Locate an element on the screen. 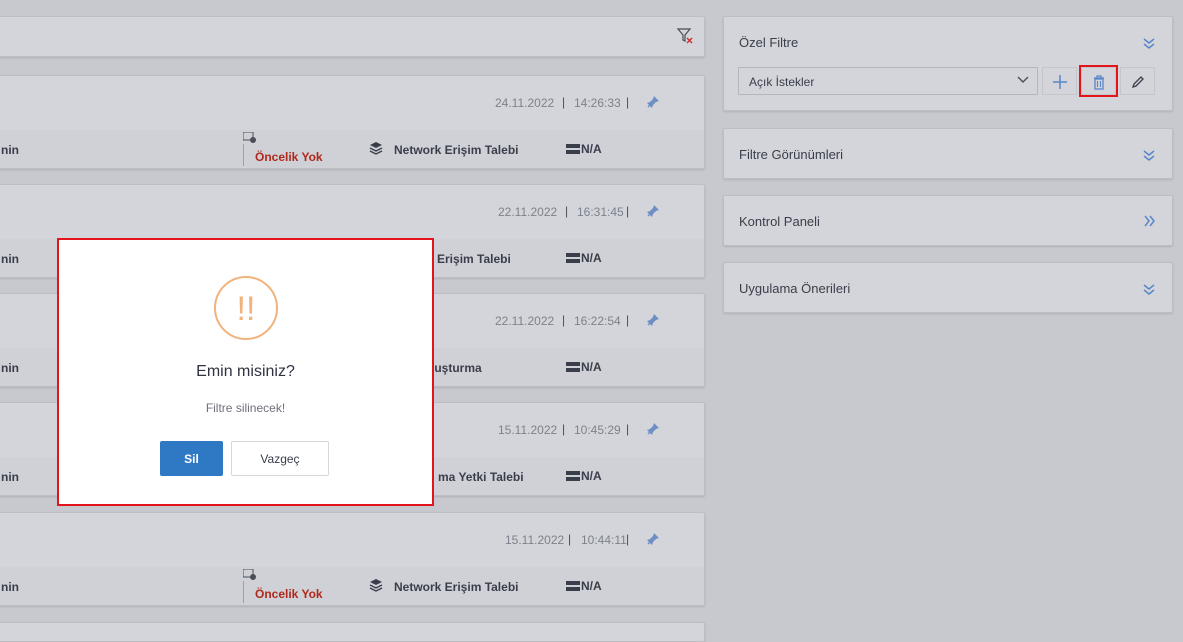 This screenshot has height=642, width=1183. ticket-time: 14:26:33 is located at coordinates (597, 103).